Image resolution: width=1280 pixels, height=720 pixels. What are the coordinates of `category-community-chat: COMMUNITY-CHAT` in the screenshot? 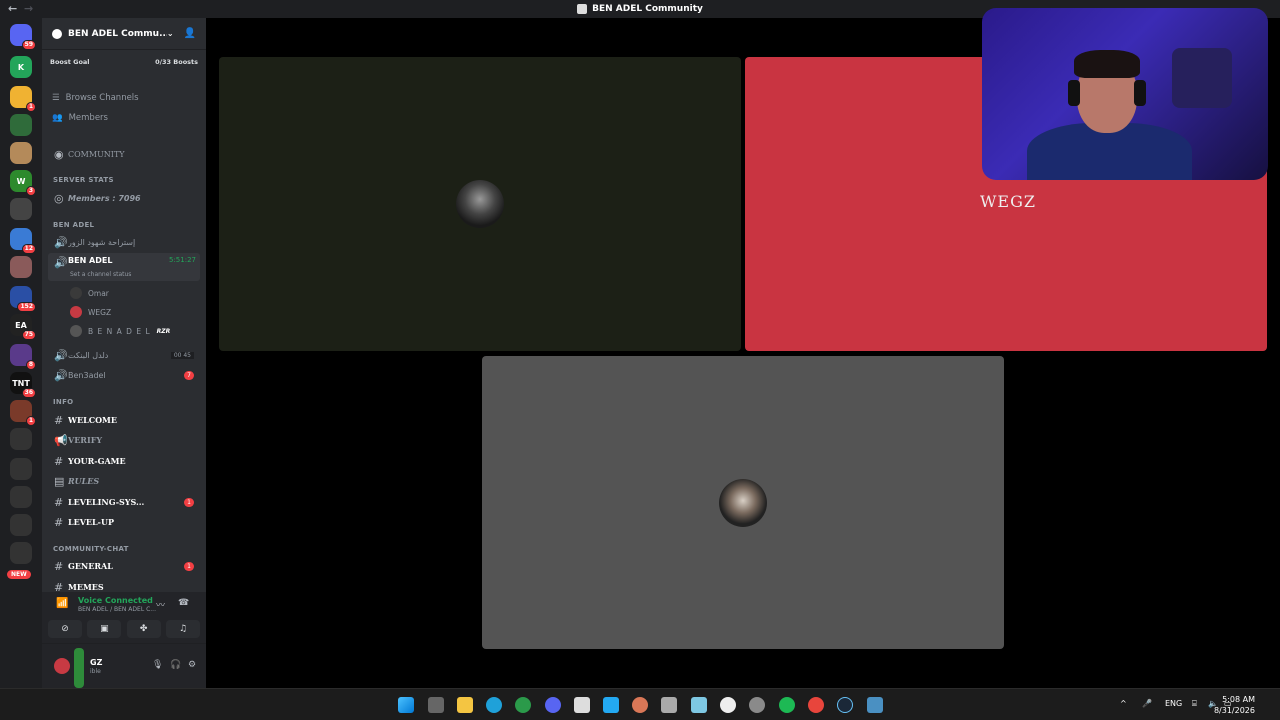 It's located at (91, 549).